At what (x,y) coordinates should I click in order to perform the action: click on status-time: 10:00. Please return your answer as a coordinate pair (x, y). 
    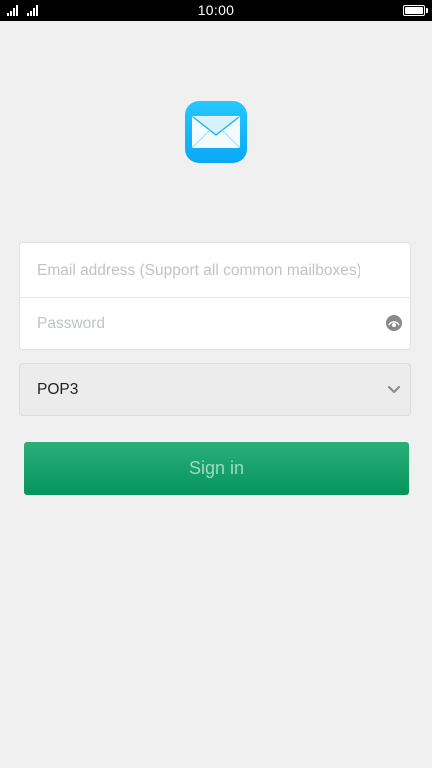
    Looking at the image, I should click on (216, 10).